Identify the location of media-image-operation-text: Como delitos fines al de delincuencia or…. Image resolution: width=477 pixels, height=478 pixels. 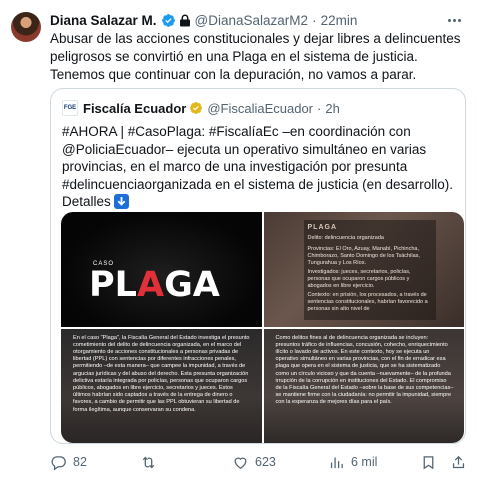
(363, 385).